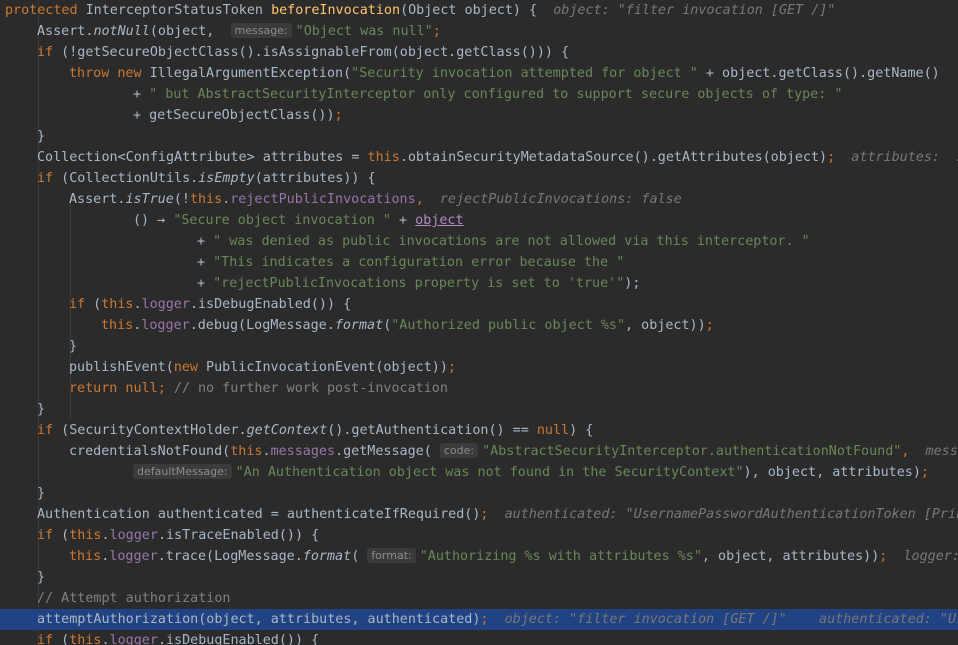 The height and width of the screenshot is (645, 958). What do you see at coordinates (181, 199) in the screenshot?
I see `code-token: (!` at bounding box center [181, 199].